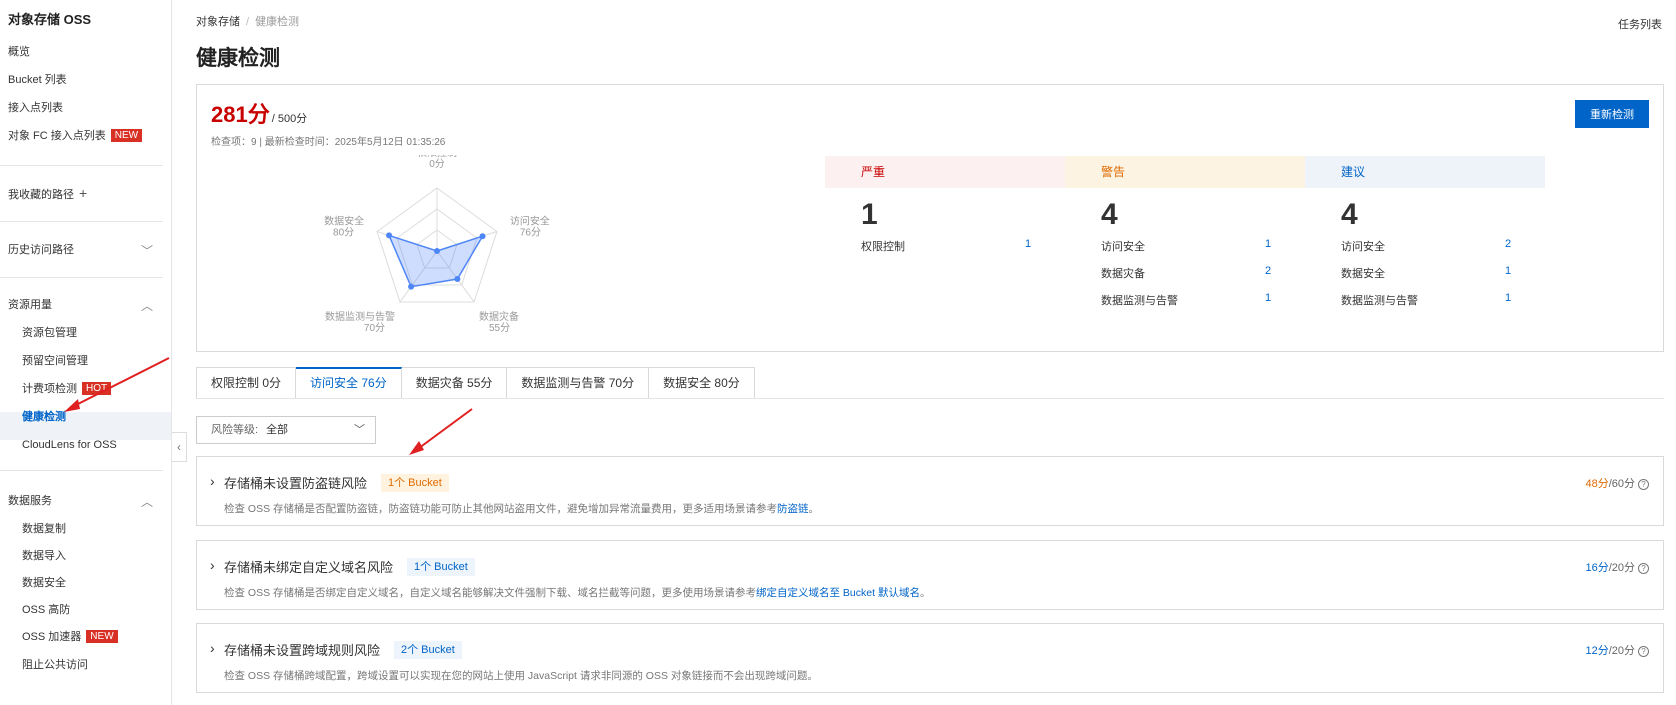 The width and height of the screenshot is (1676, 705). Describe the element at coordinates (1363, 274) in the screenshot. I see `severity-row-name: 数据安全` at that location.